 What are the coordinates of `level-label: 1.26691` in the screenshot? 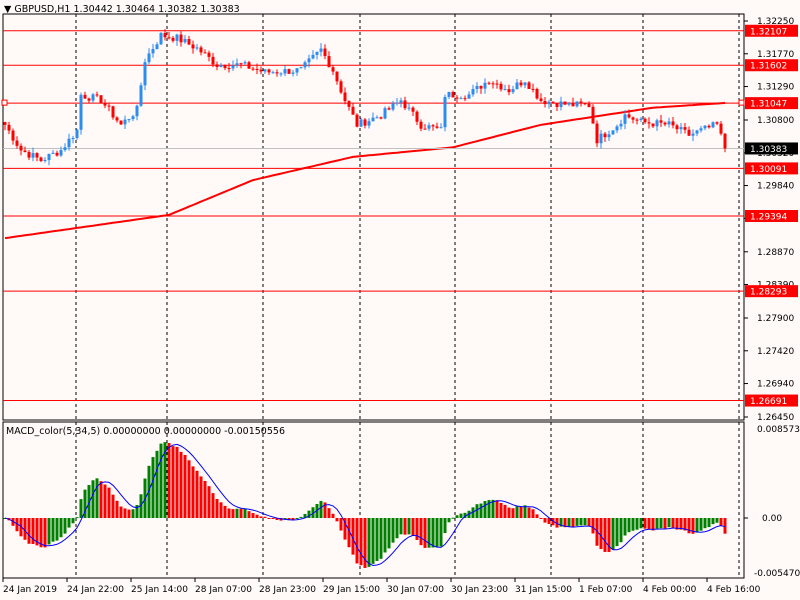 It's located at (768, 402).